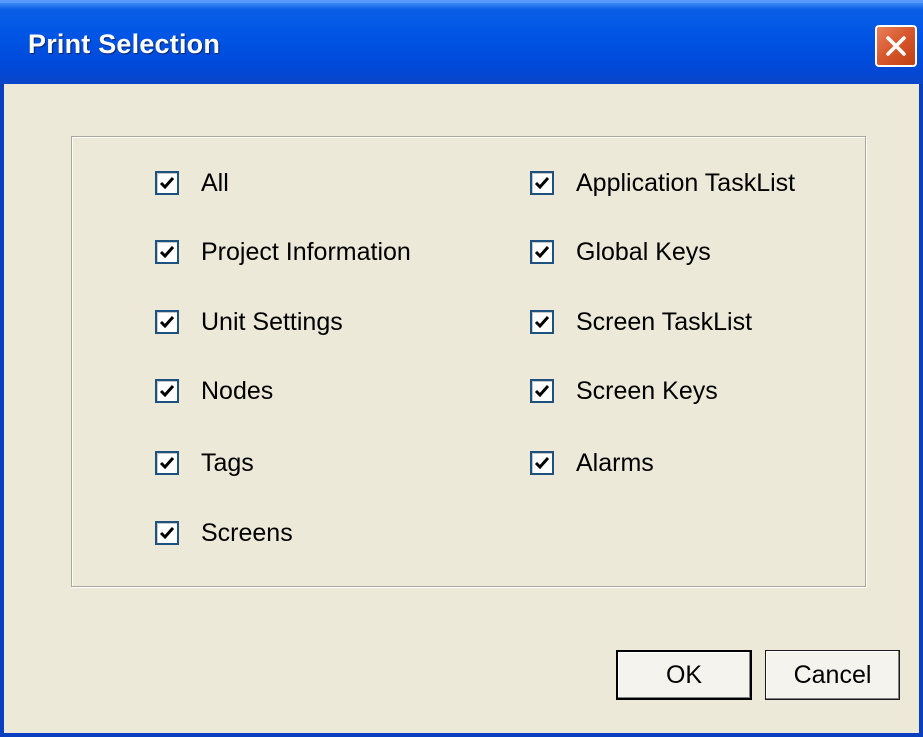 The width and height of the screenshot is (923, 737). I want to click on checkbox-alarms: Alarms, so click(592, 463).